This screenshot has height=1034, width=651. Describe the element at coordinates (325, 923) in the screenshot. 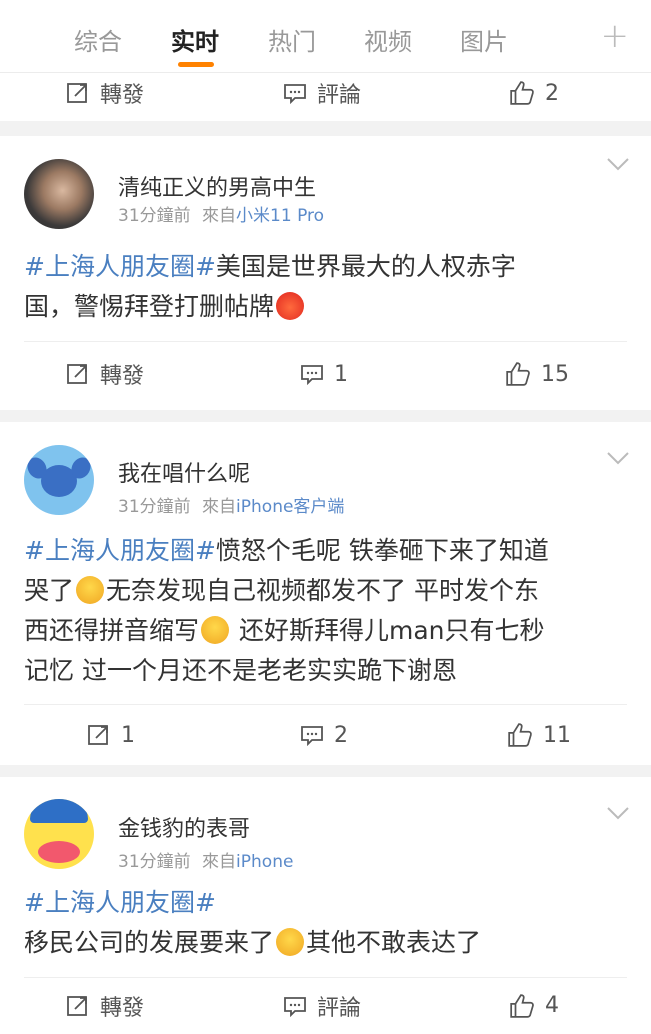

I see `post-text: #上海人朋友圈# 移民公司的发展要来了 其他不敢表达了` at that location.